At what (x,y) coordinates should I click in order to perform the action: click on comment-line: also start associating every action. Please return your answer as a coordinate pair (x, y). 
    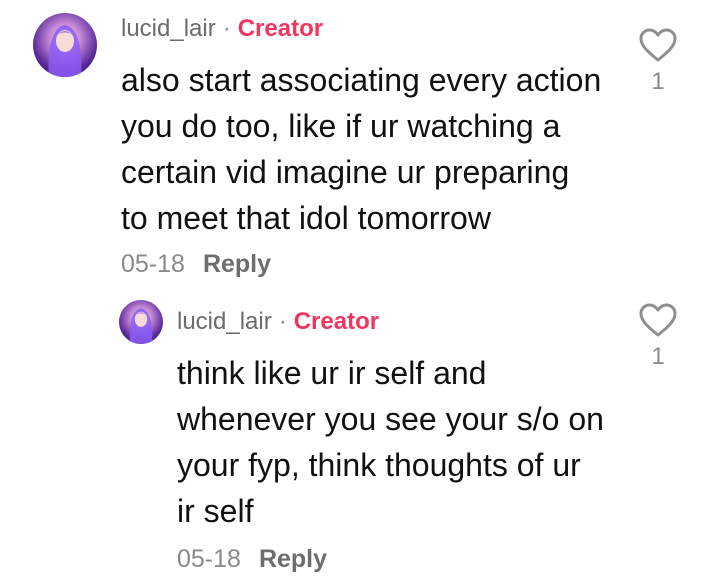
    Looking at the image, I should click on (361, 80).